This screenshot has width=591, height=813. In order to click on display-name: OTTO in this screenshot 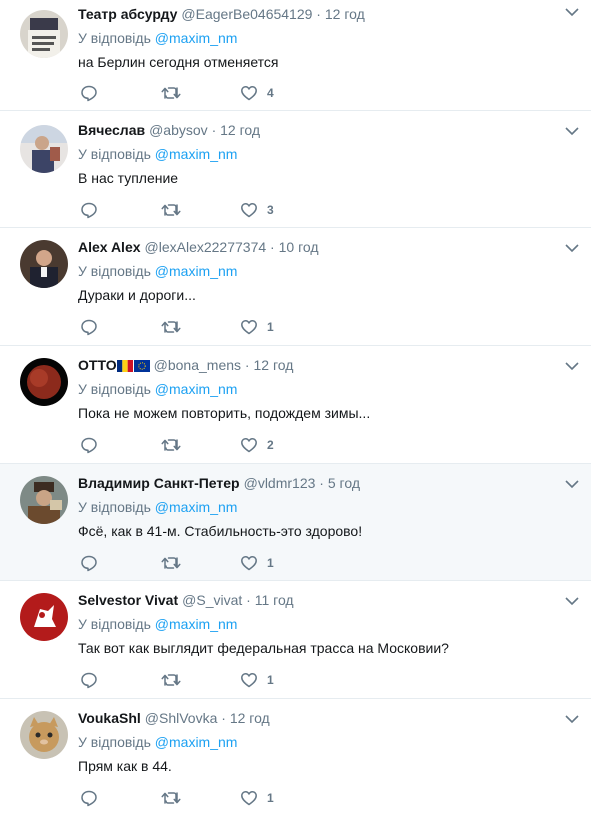, I will do `click(97, 365)`.